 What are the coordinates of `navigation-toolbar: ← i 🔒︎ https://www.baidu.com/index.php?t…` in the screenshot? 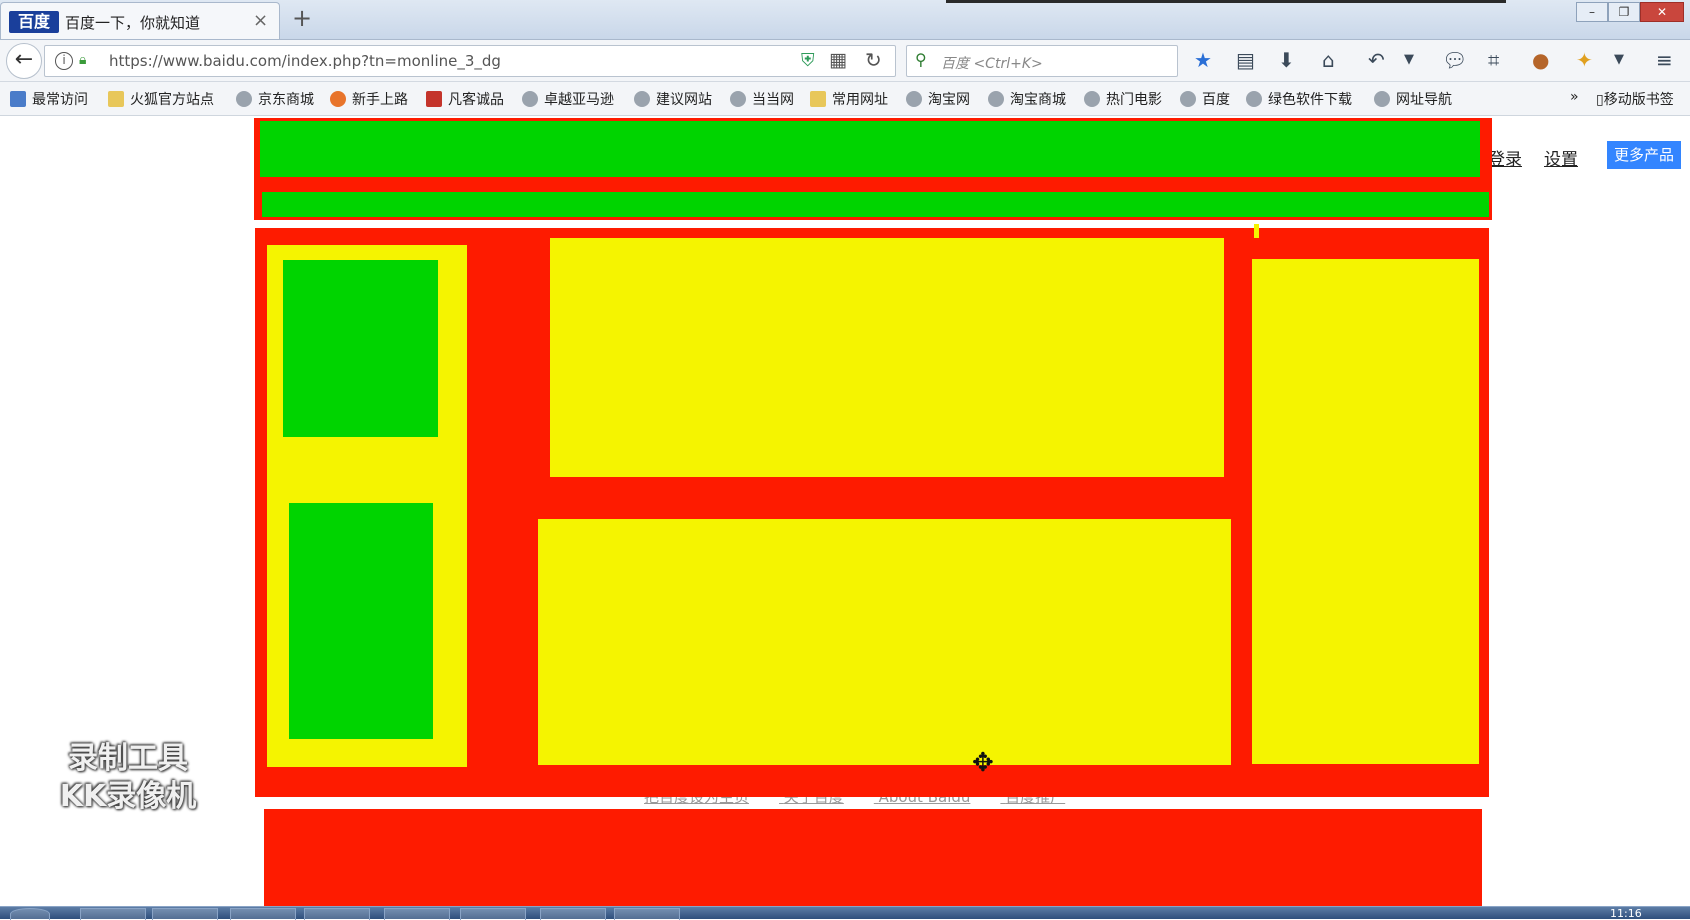 It's located at (845, 61).